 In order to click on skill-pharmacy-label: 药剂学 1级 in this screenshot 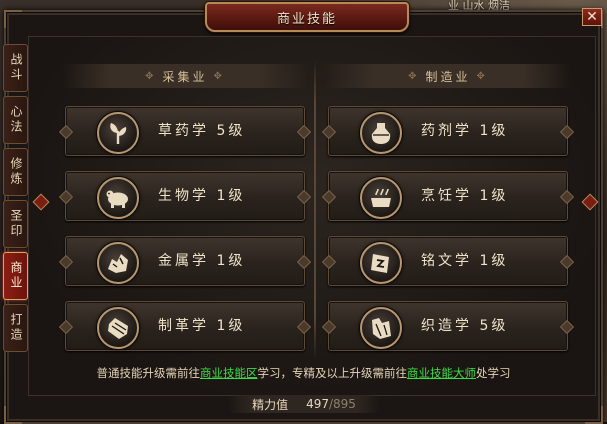, I will do `click(465, 131)`.